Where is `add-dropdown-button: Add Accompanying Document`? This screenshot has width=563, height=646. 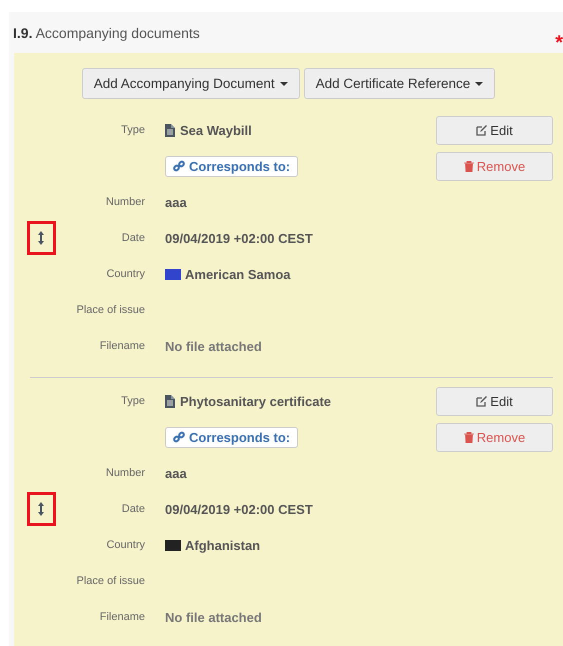 add-dropdown-button: Add Accompanying Document is located at coordinates (191, 83).